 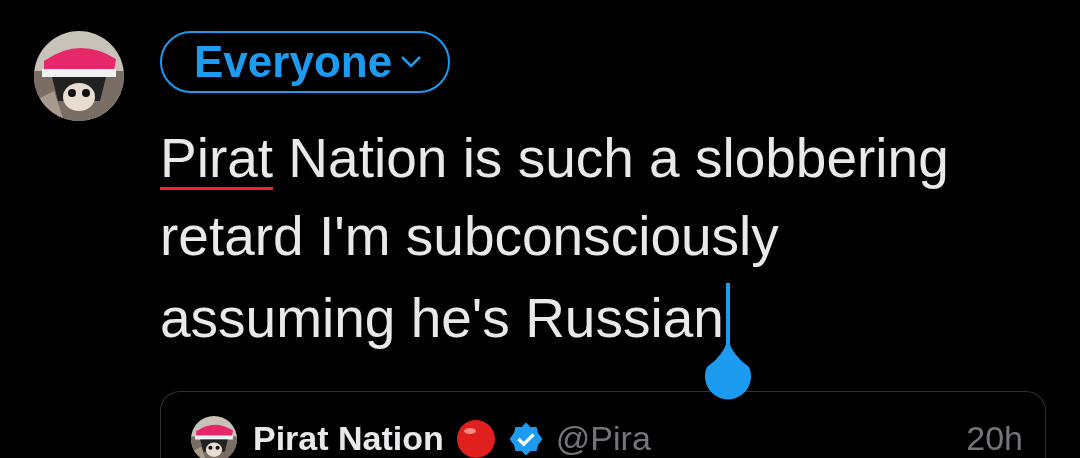 What do you see at coordinates (411, 62) in the screenshot?
I see `chevron-icon` at bounding box center [411, 62].